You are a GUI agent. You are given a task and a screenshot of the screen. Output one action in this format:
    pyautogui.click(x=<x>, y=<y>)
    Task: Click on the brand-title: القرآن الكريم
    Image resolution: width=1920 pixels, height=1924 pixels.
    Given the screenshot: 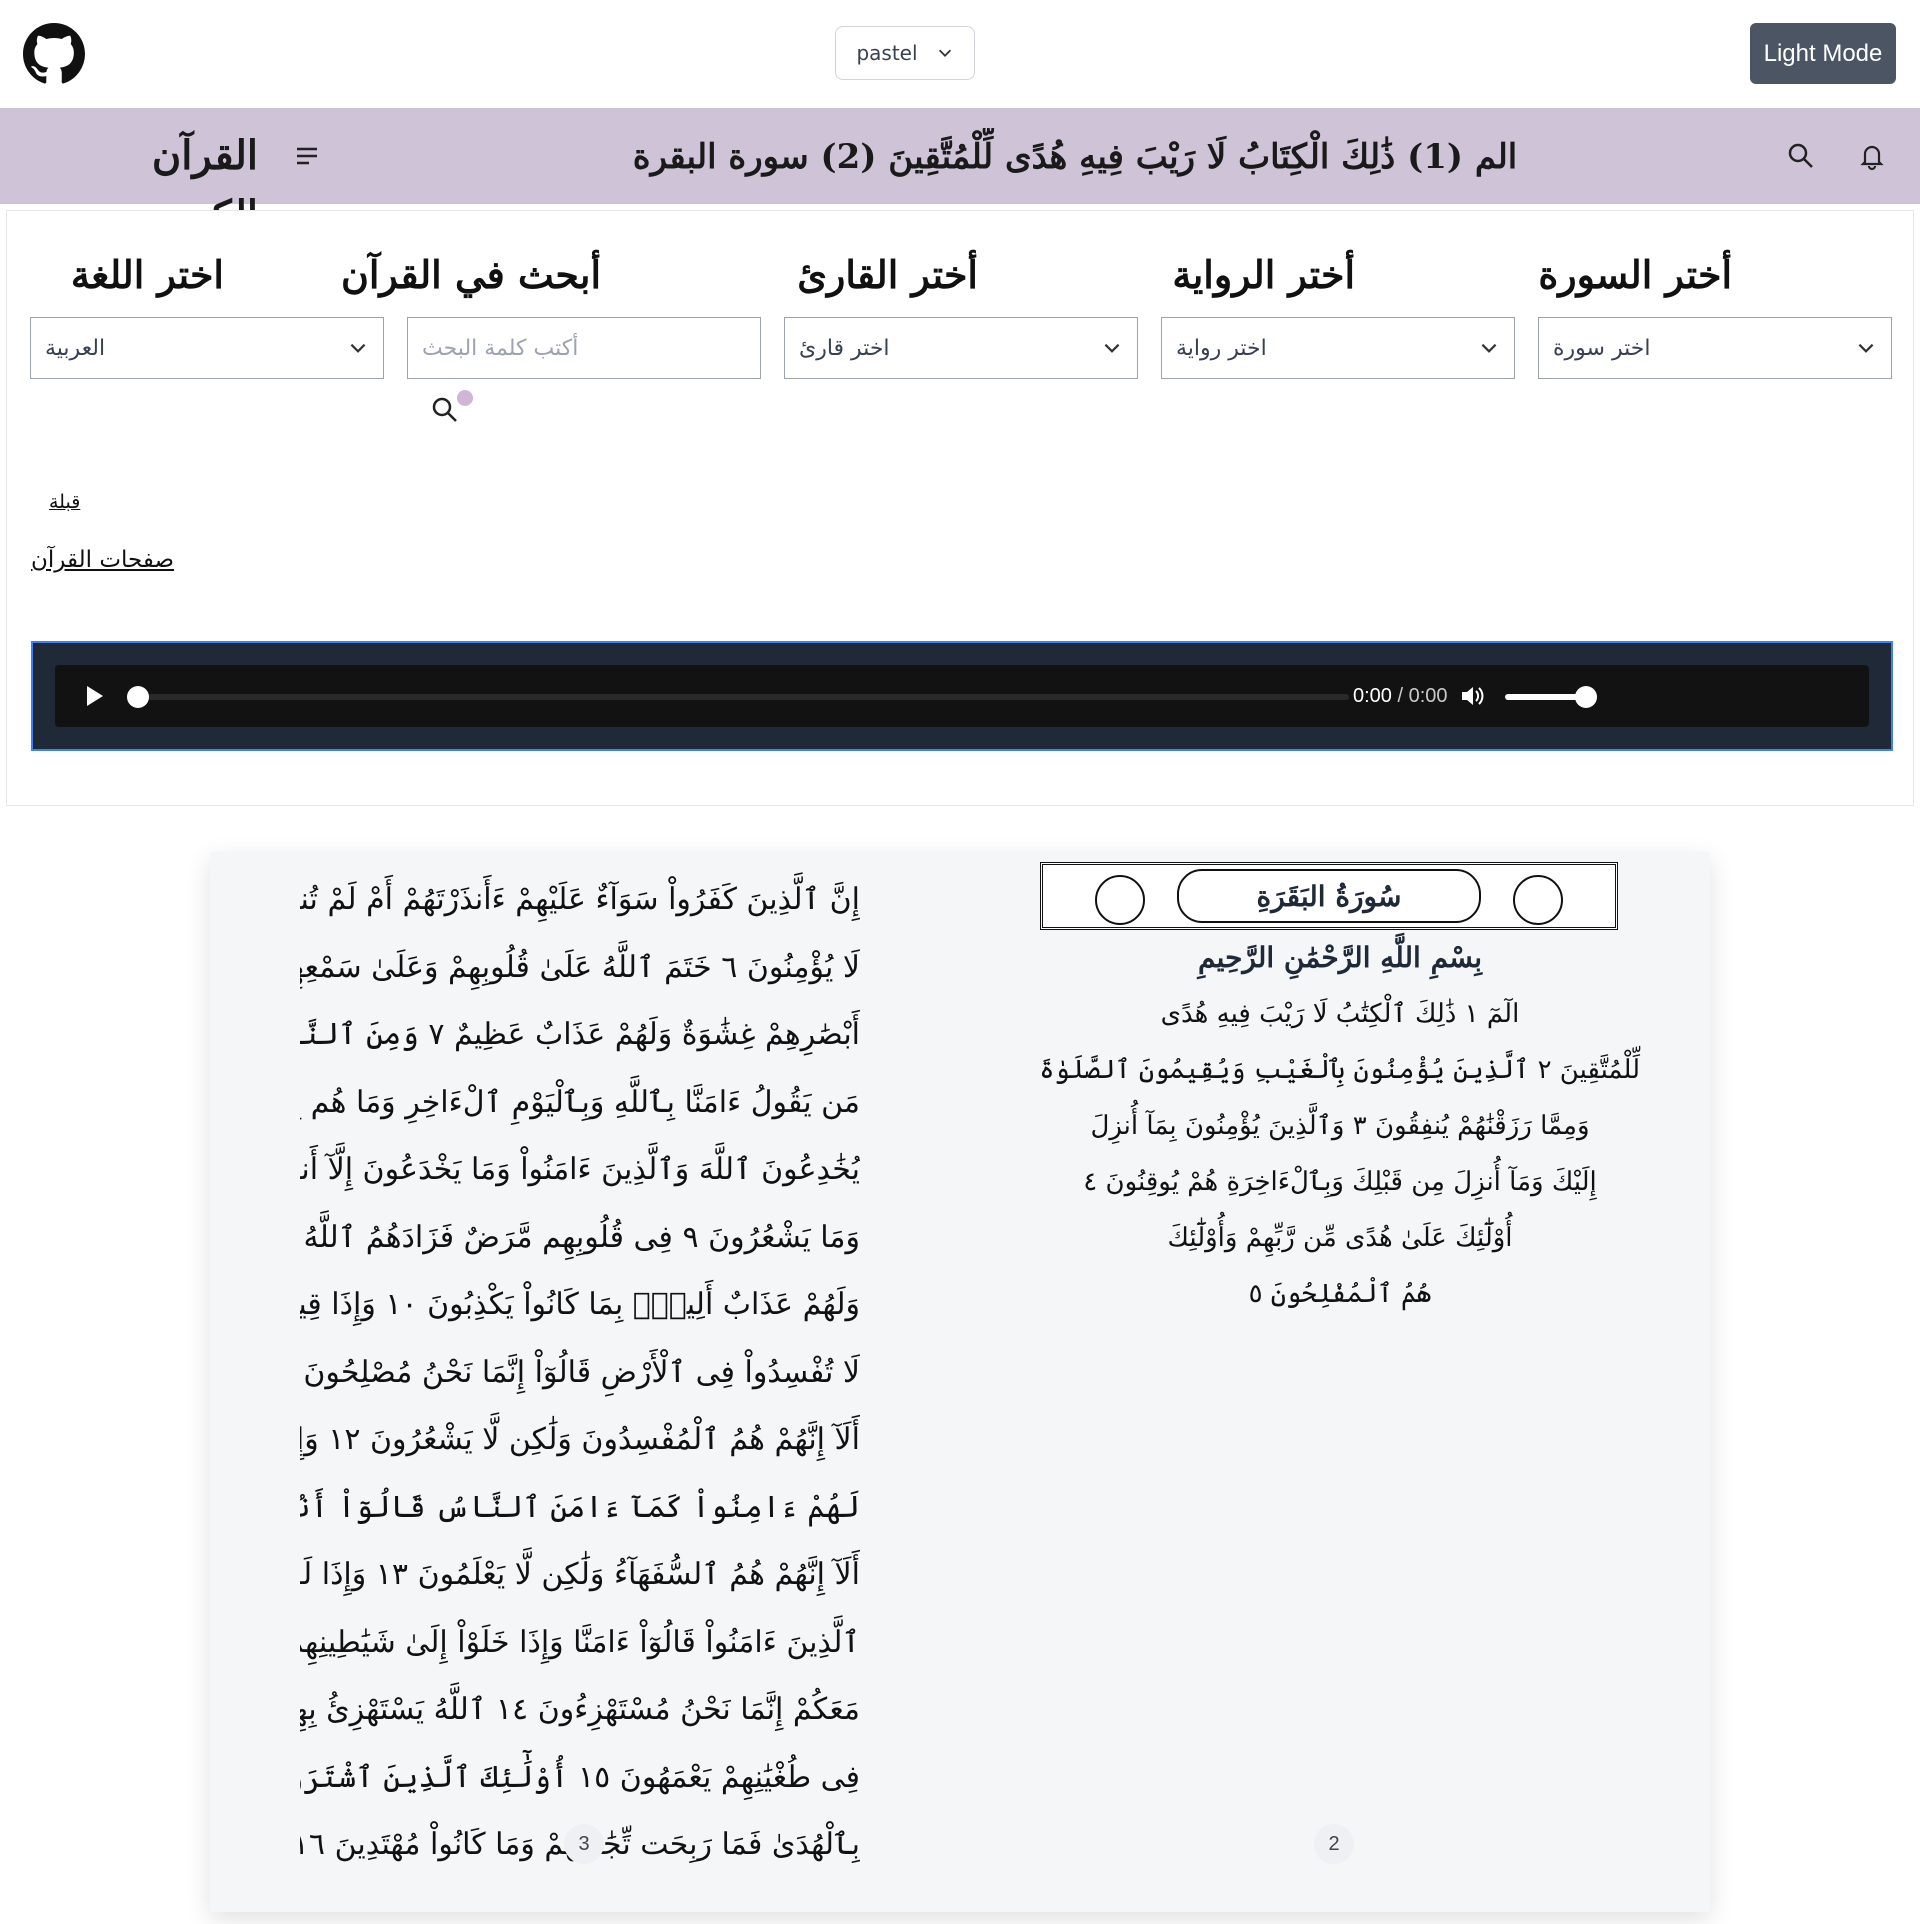 What is the action you would take?
    pyautogui.click(x=148, y=182)
    